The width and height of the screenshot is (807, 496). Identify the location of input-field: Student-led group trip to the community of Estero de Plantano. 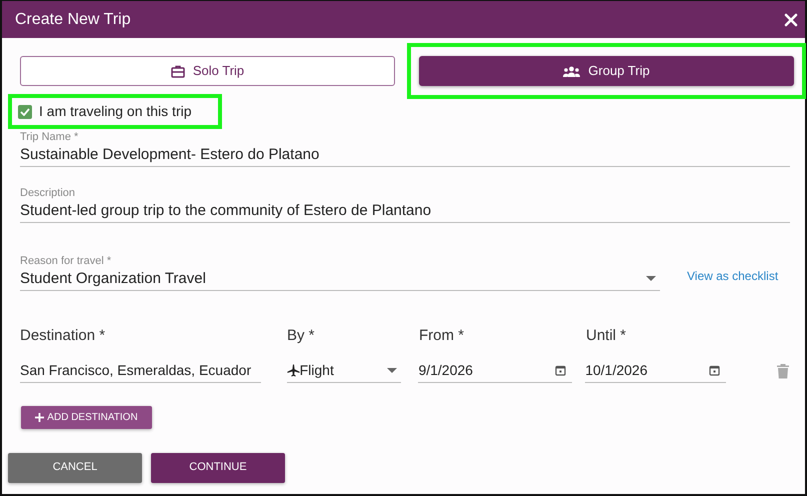
(405, 211).